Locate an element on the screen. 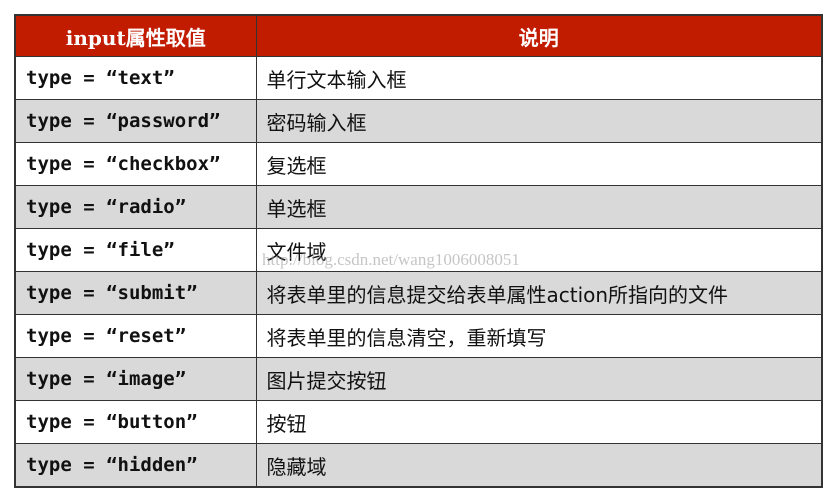  type-description: 密码输入框 is located at coordinates (539, 121).